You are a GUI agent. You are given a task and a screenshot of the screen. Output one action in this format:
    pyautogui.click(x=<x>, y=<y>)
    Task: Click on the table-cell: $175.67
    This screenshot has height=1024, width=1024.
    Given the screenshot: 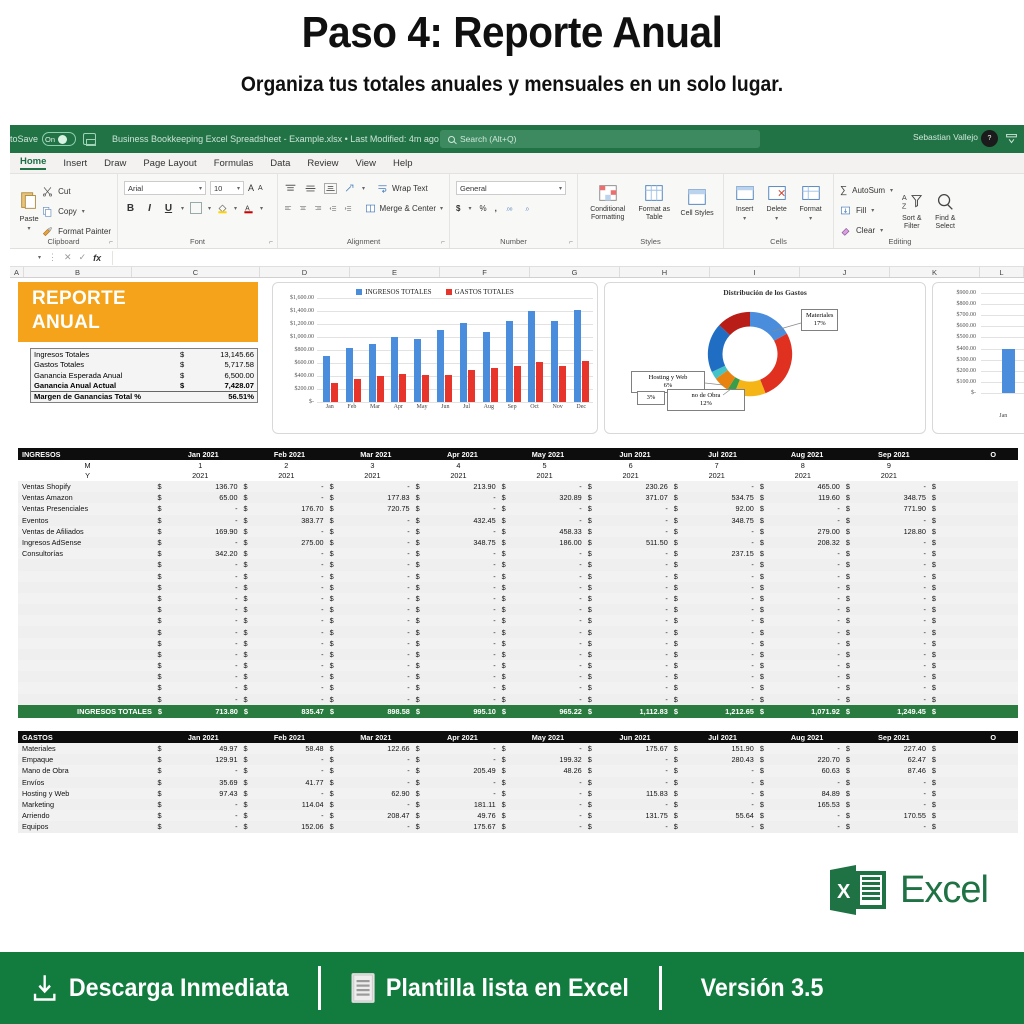 What is the action you would take?
    pyautogui.click(x=631, y=748)
    